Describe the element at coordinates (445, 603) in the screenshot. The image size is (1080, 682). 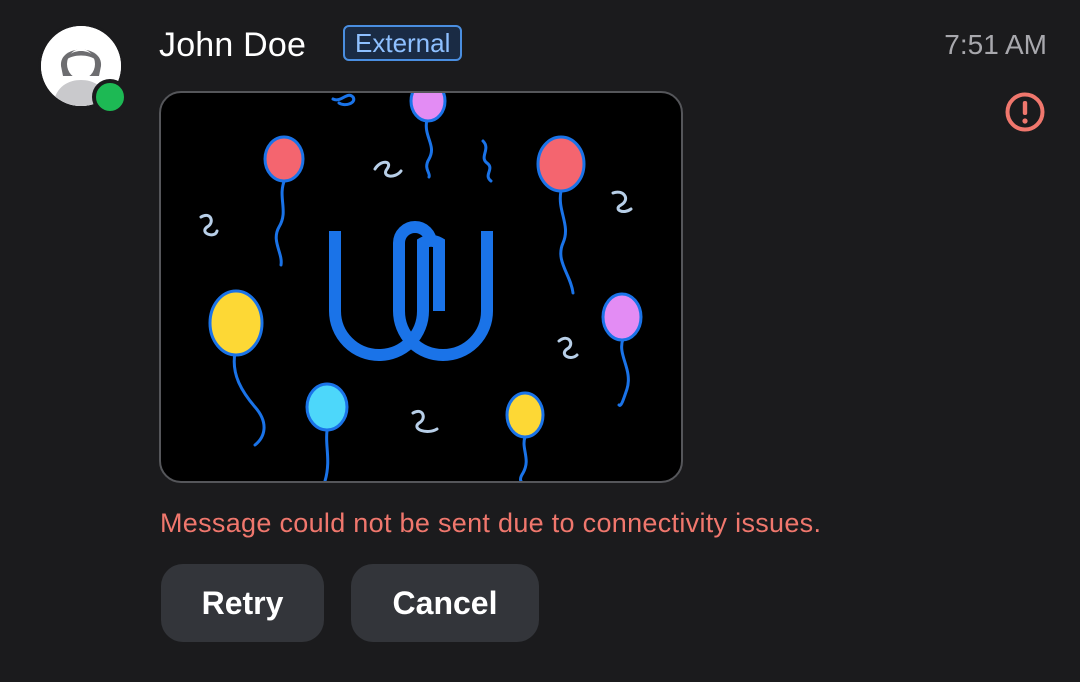
I see `cancel-button: Cancel` at that location.